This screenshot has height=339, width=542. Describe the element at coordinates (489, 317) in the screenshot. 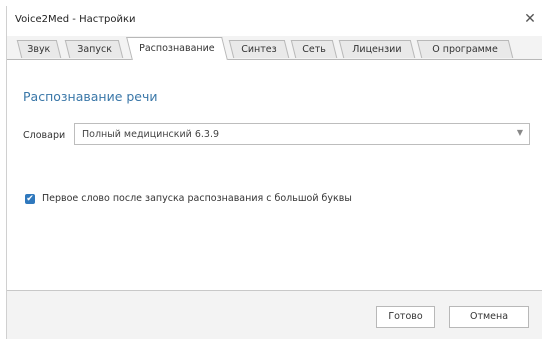

I see `cancel-button: Отмена` at that location.